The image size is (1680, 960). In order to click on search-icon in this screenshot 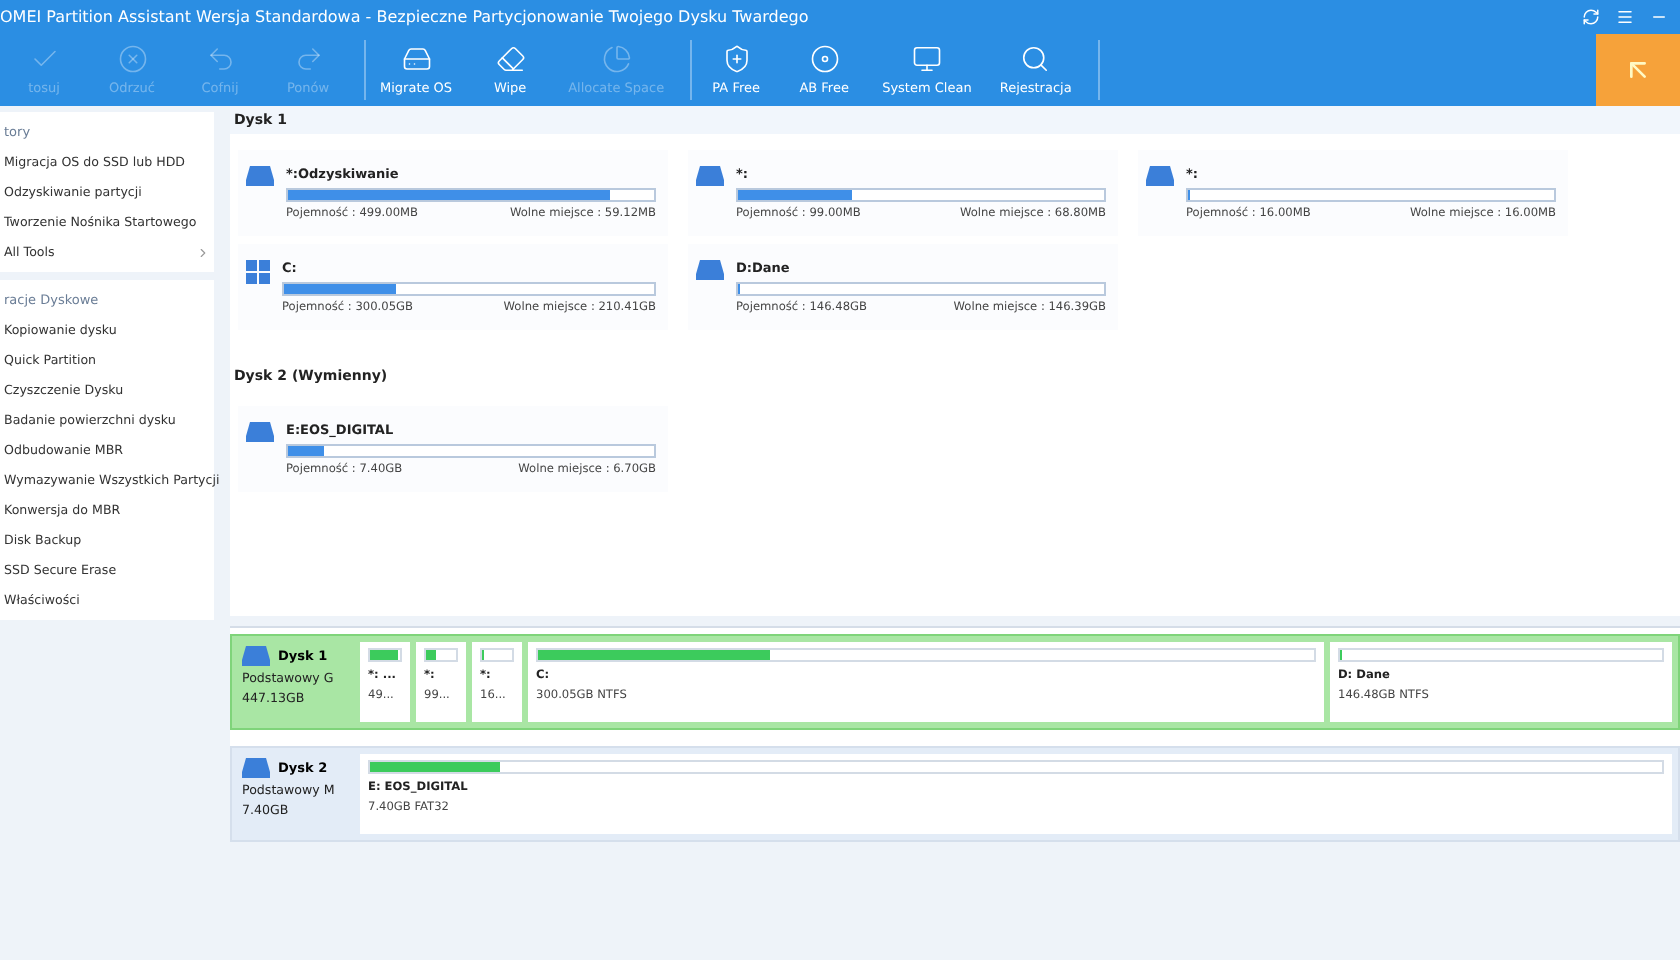, I will do `click(1035, 59)`.